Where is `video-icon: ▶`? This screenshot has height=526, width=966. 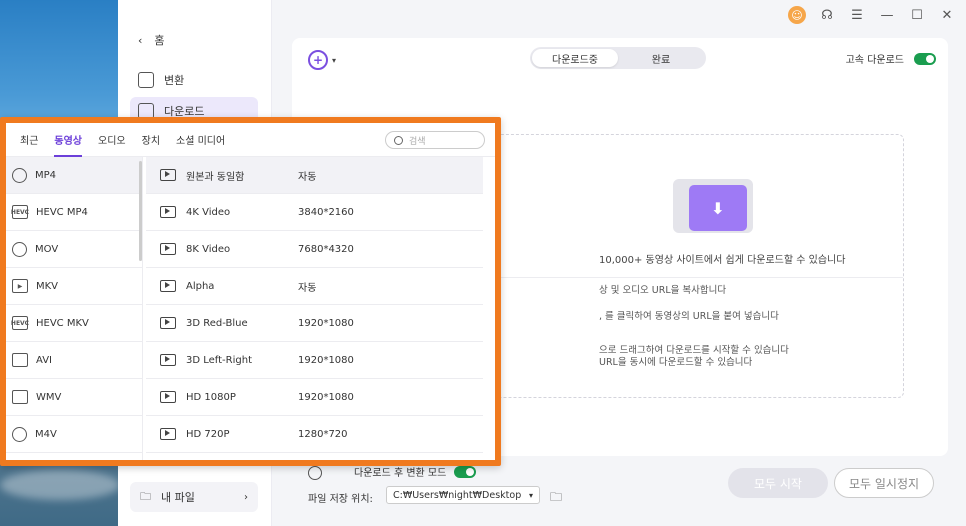 video-icon: ▶ is located at coordinates (20, 286).